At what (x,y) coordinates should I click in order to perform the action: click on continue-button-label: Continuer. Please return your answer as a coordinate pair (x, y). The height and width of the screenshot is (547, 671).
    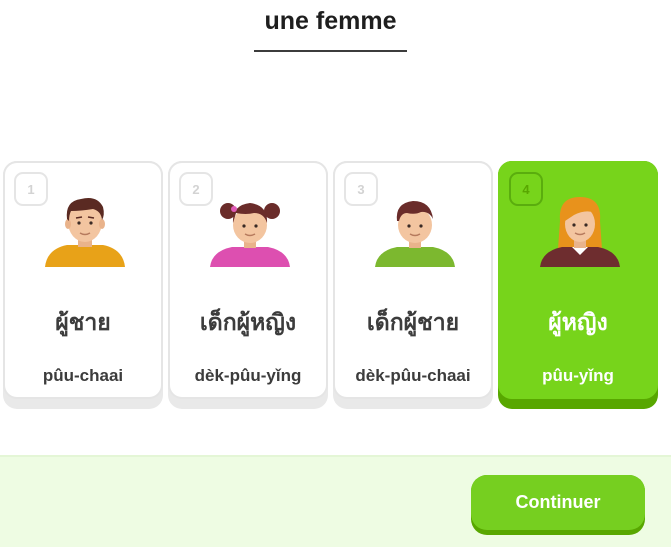
    Looking at the image, I should click on (558, 502).